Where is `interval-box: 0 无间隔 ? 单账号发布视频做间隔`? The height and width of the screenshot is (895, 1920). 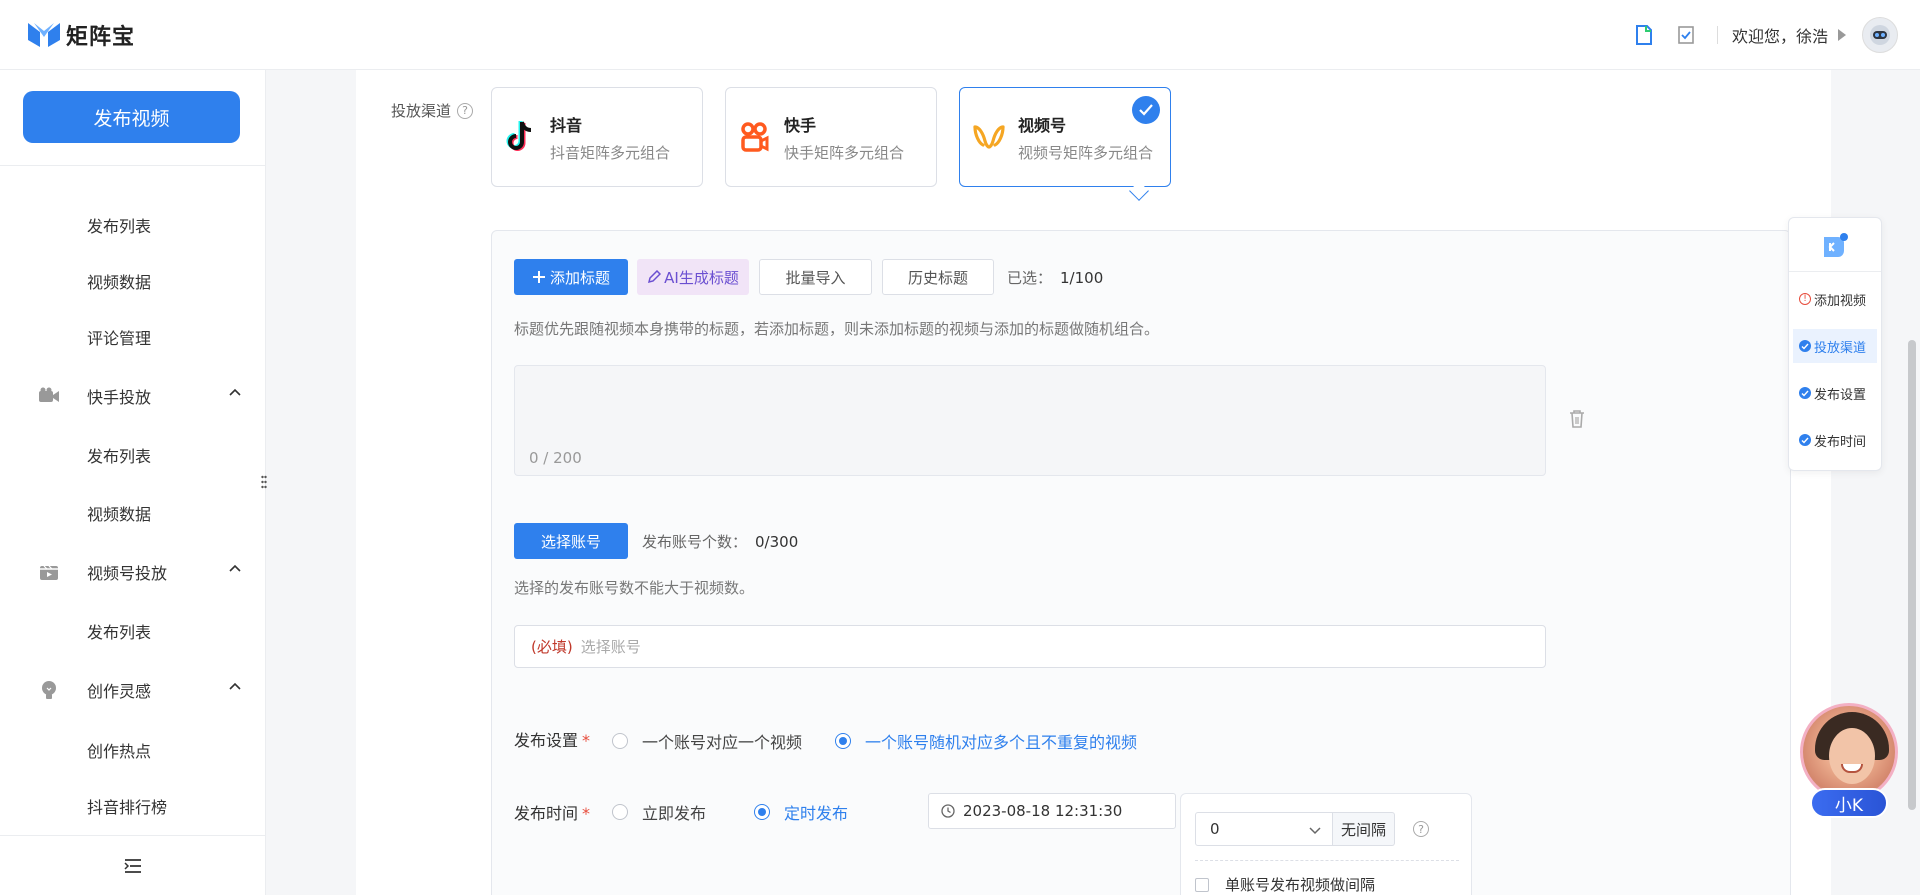 interval-box: 0 无间隔 ? 单账号发布视频做间隔 is located at coordinates (1326, 844).